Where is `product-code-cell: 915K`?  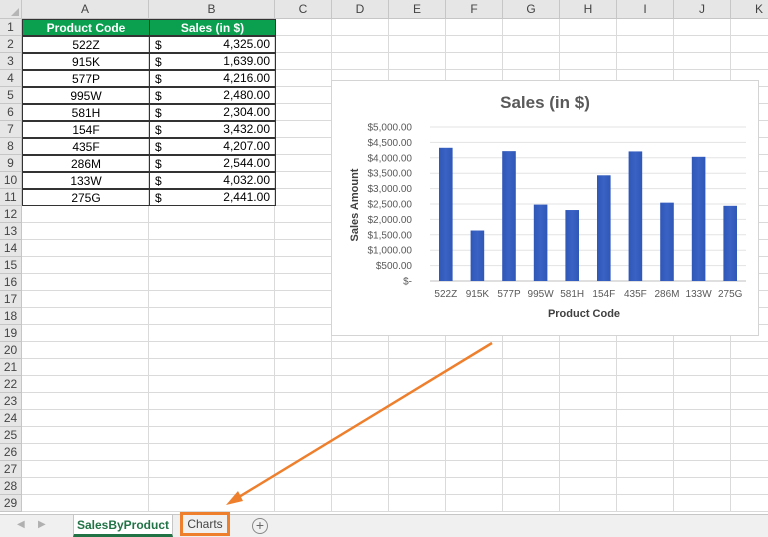
product-code-cell: 915K is located at coordinates (86, 61).